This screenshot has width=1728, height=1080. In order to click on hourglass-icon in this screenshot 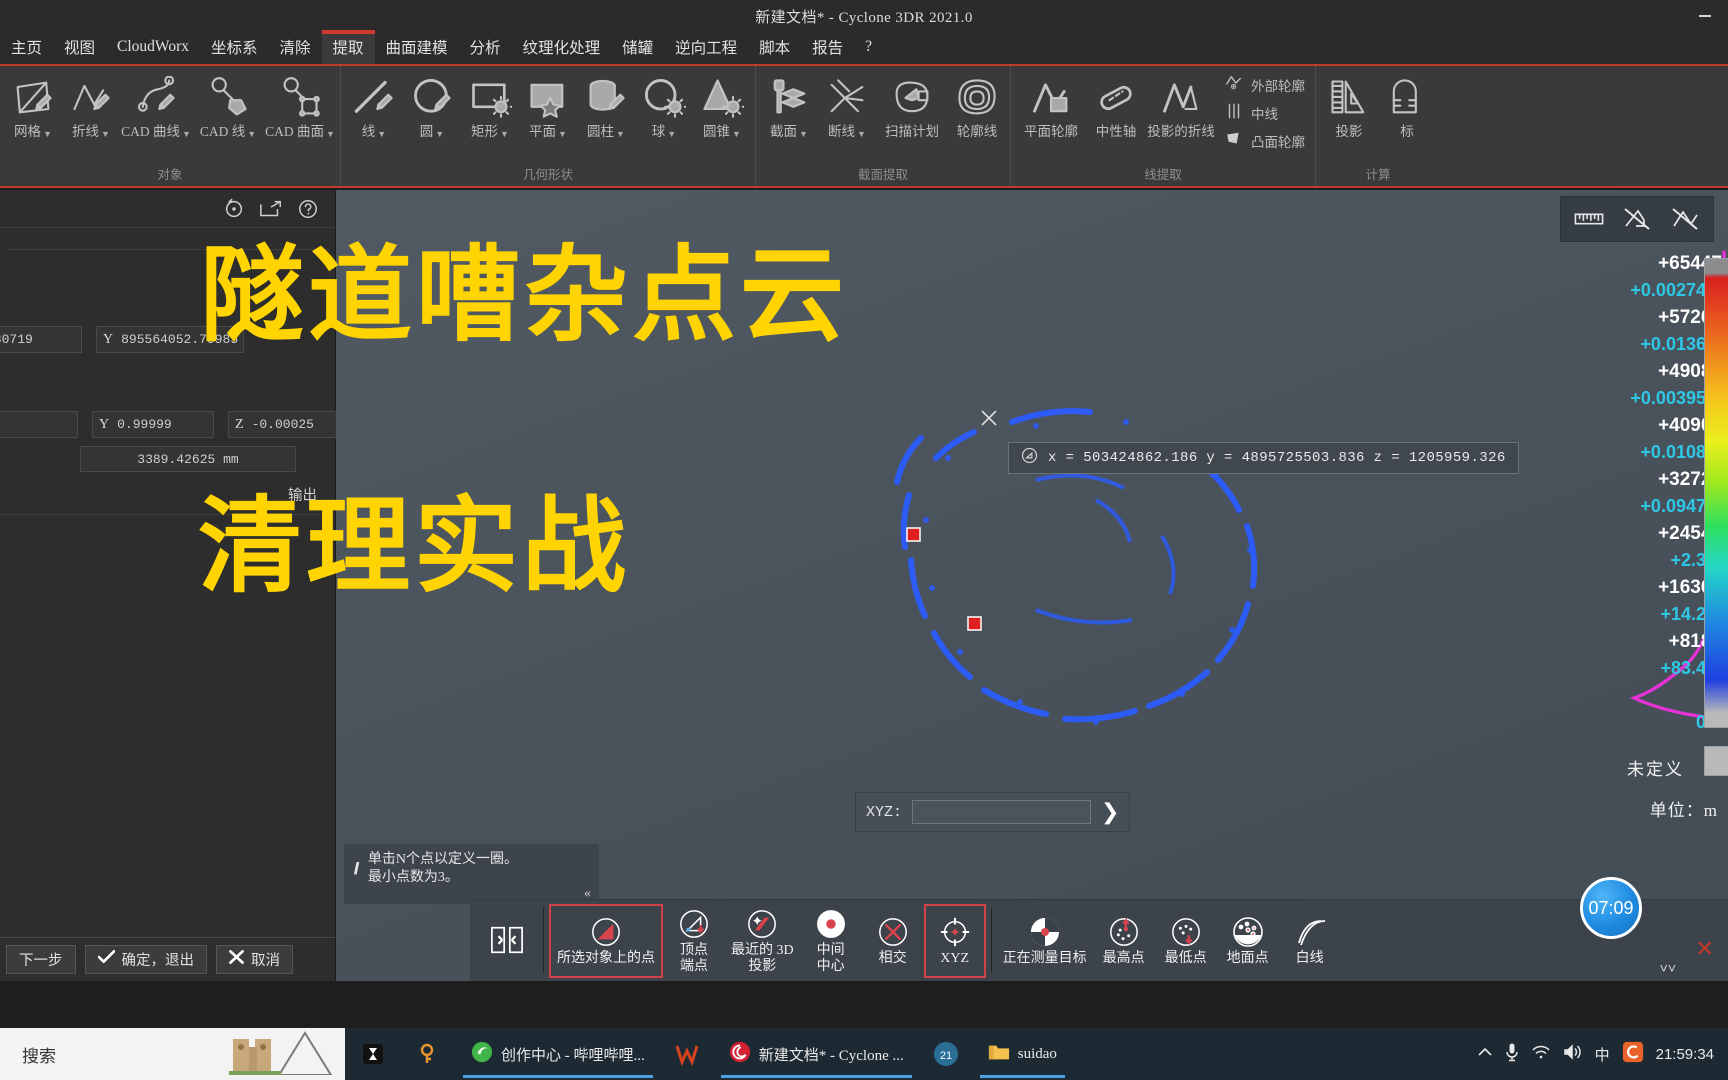, I will do `click(373, 1054)`.